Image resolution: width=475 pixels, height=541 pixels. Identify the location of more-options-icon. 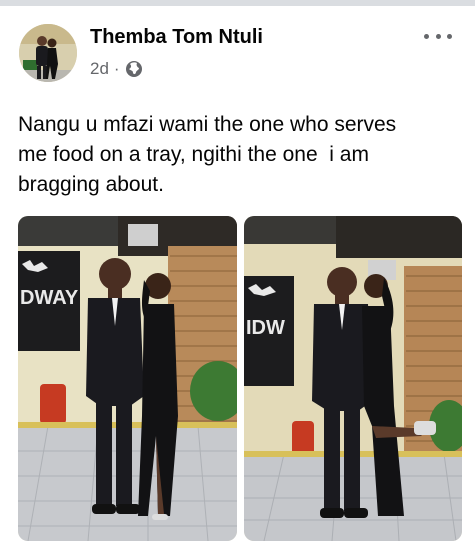
(438, 36).